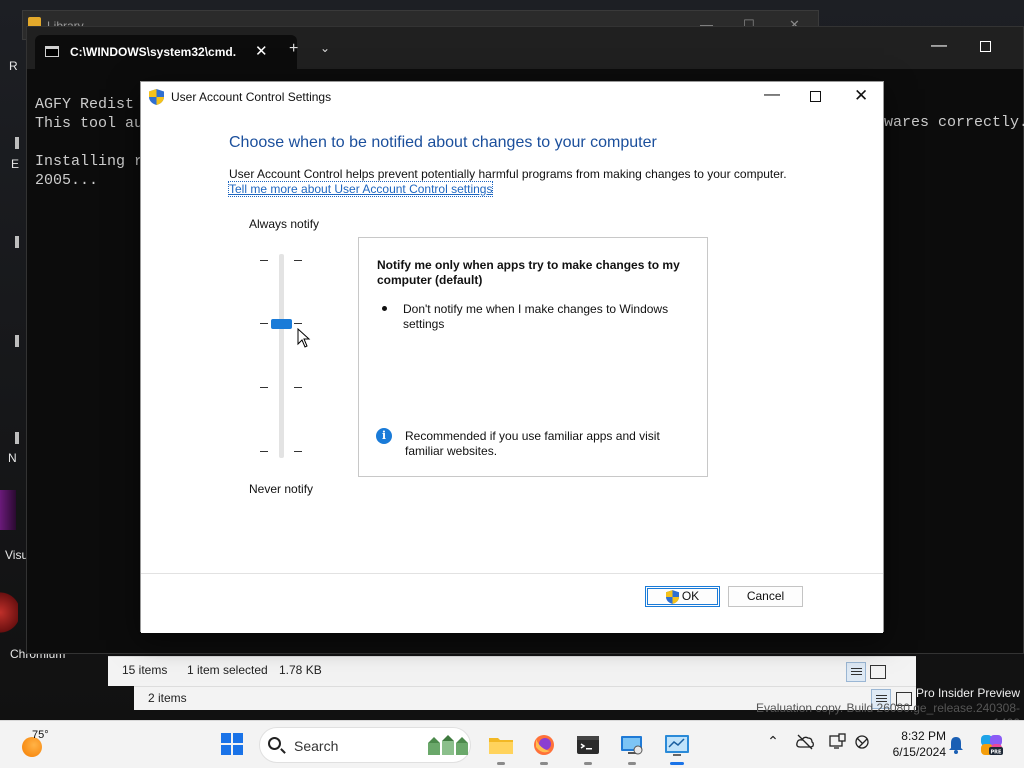  I want to click on folder-icon, so click(501, 746).